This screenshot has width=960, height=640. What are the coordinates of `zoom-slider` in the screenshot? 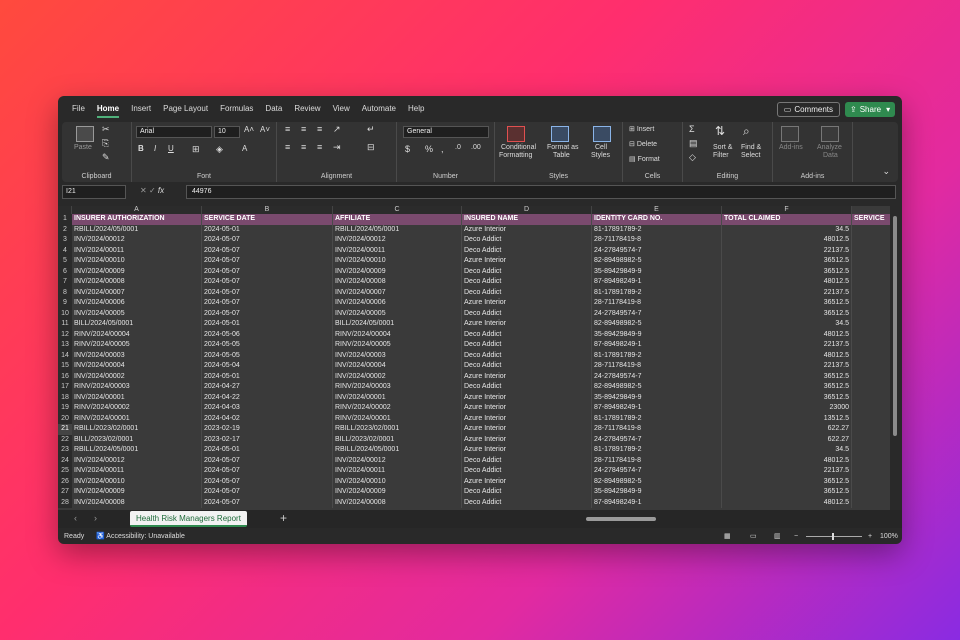 It's located at (834, 536).